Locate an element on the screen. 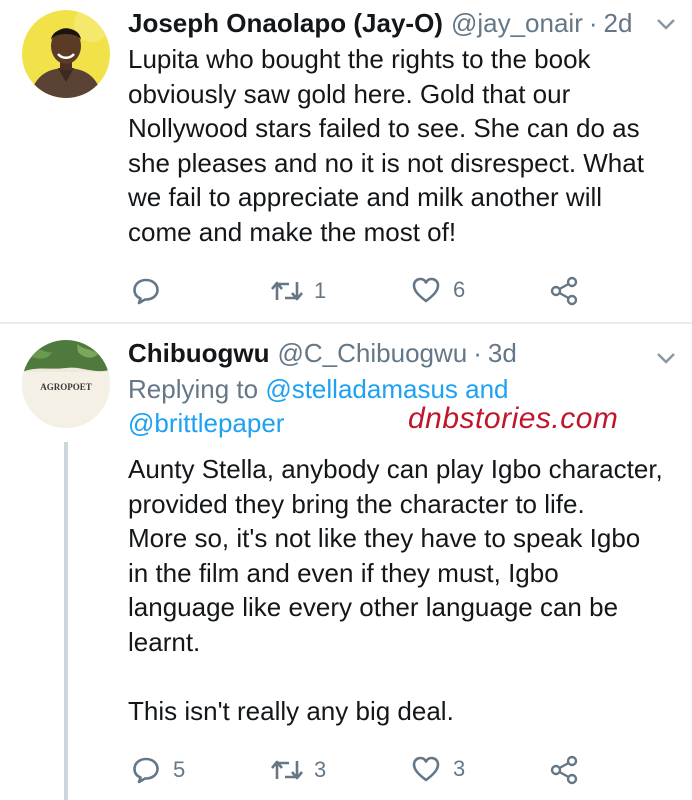  retweet-count: 1 is located at coordinates (320, 290).